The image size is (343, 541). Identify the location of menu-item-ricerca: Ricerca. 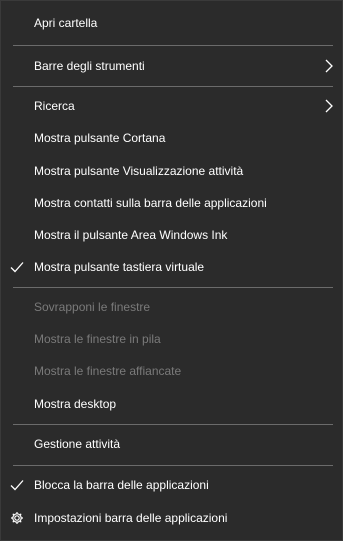
(171, 106).